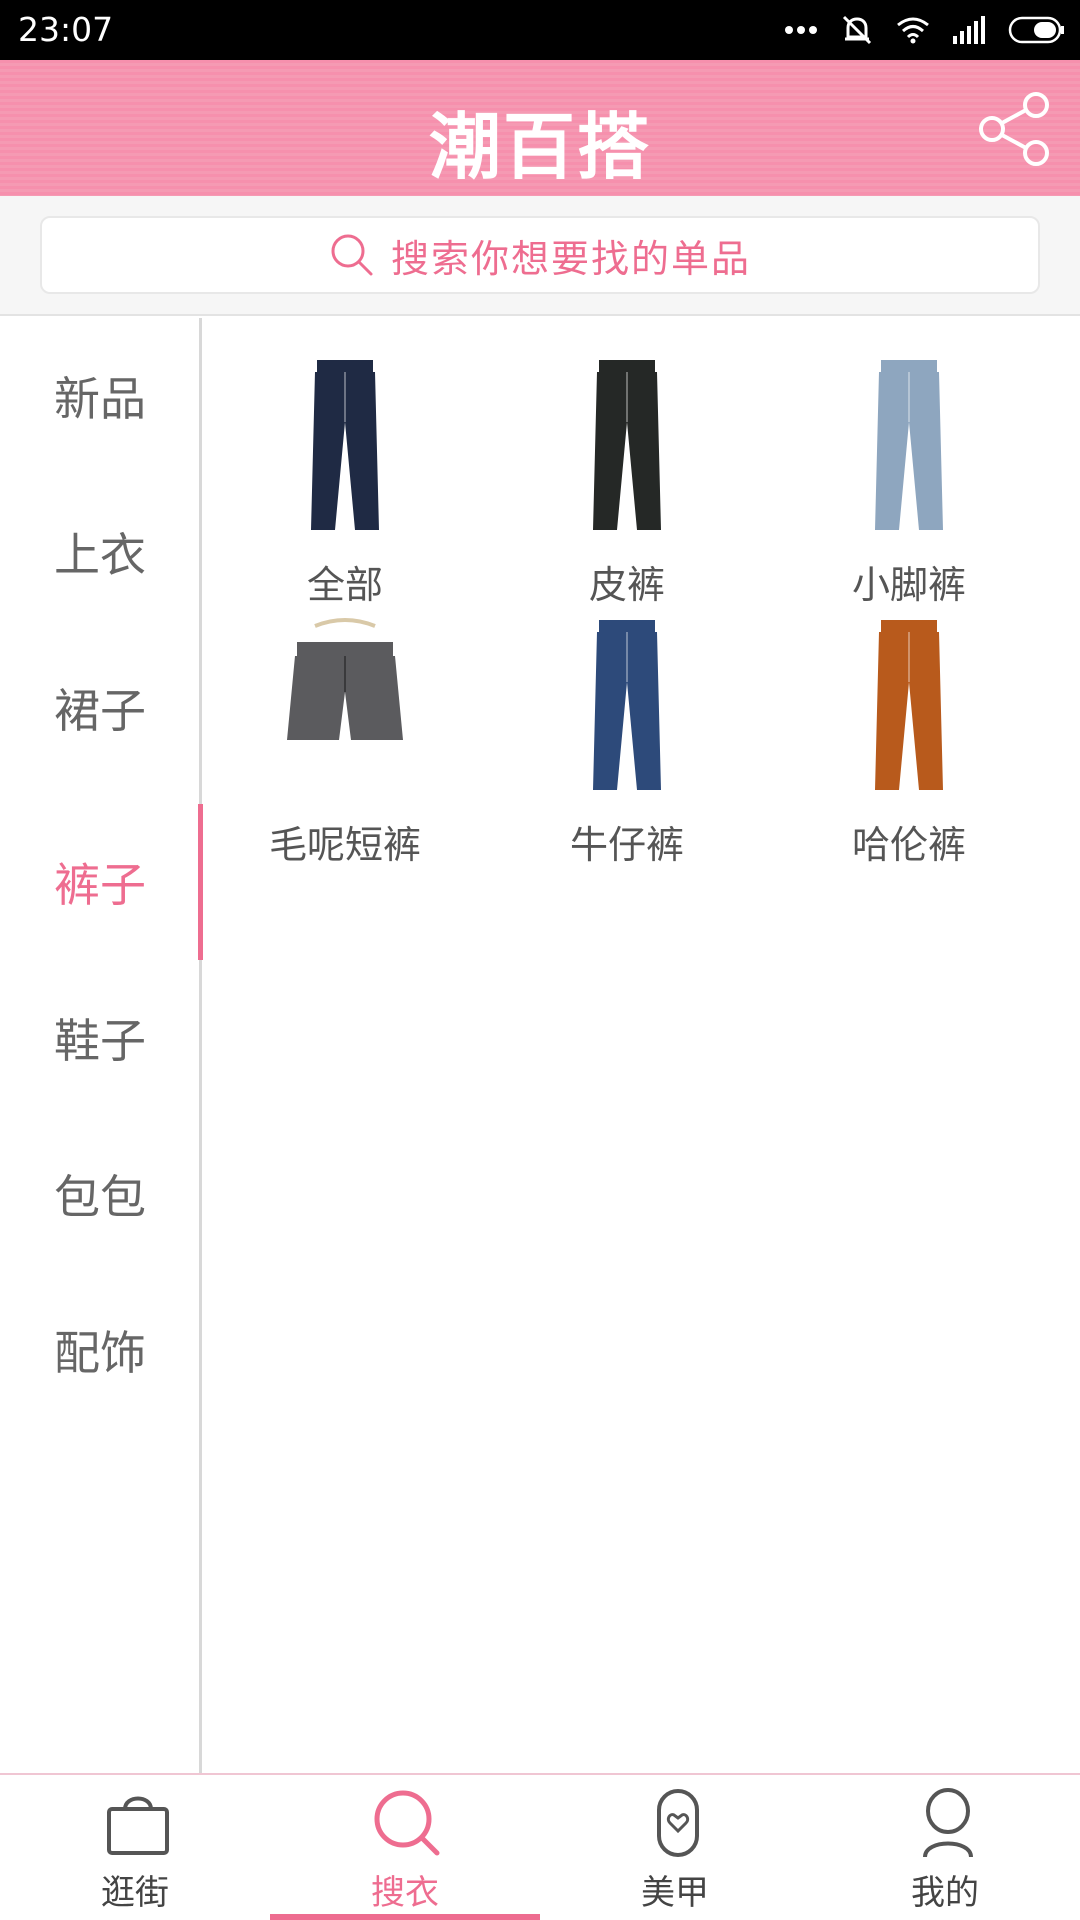 This screenshot has width=1080, height=1920. What do you see at coordinates (100, 1197) in the screenshot?
I see `sidebar-item-label: 包包` at bounding box center [100, 1197].